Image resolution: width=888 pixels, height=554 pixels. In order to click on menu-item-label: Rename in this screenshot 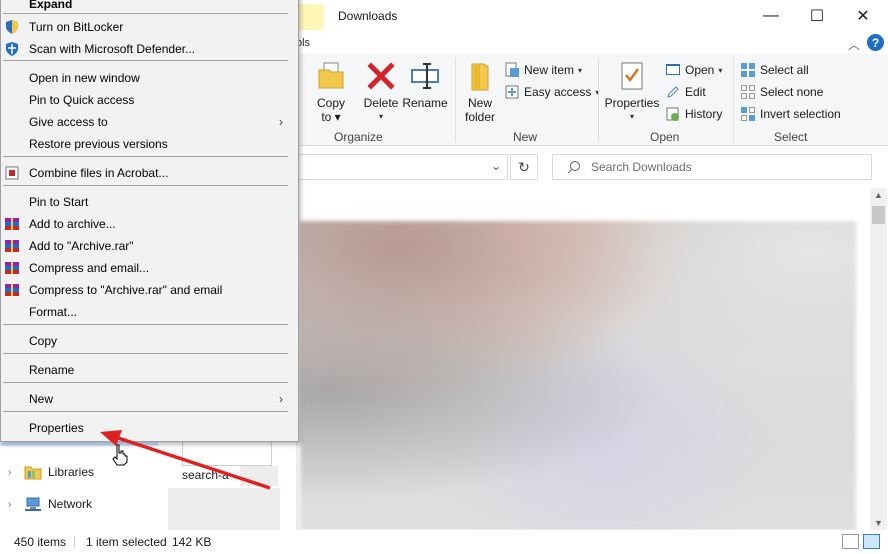, I will do `click(52, 370)`.